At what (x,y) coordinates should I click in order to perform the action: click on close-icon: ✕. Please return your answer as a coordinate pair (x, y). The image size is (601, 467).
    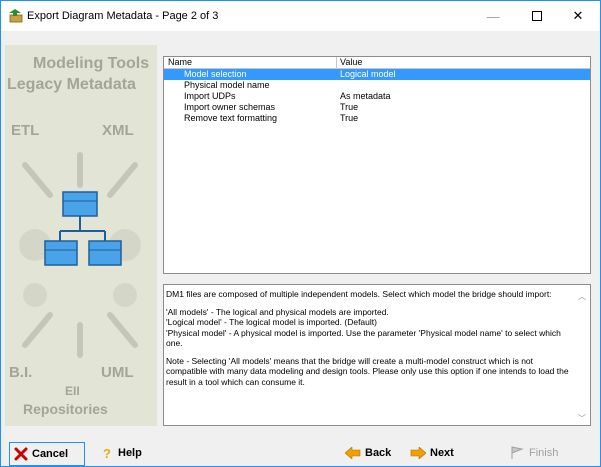
    Looking at the image, I should click on (578, 15).